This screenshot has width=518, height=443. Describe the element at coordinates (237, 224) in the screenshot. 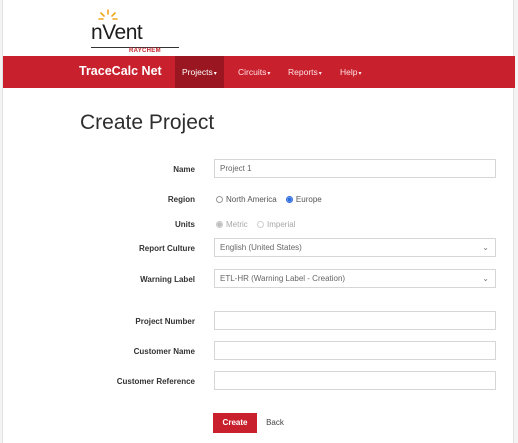

I see `units-option-label: Metric` at that location.